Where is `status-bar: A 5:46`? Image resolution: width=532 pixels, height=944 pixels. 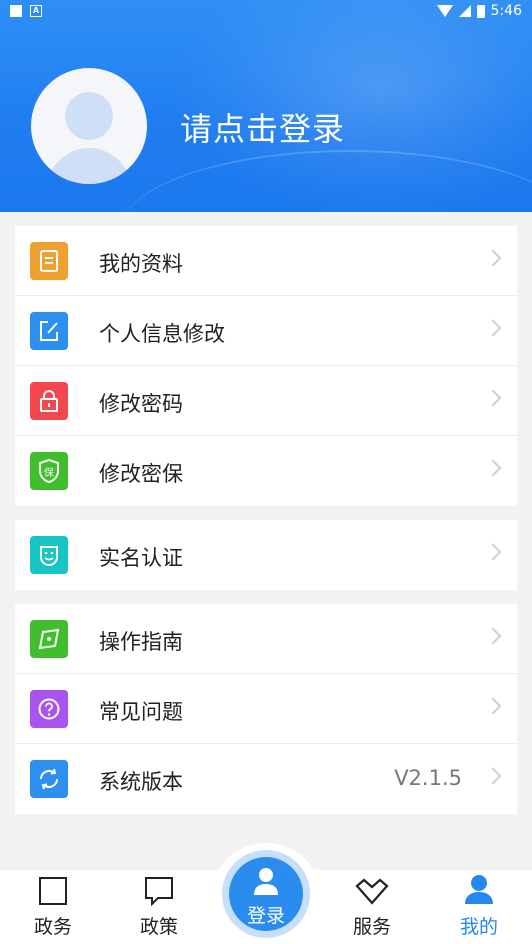 status-bar: A 5:46 is located at coordinates (266, 12).